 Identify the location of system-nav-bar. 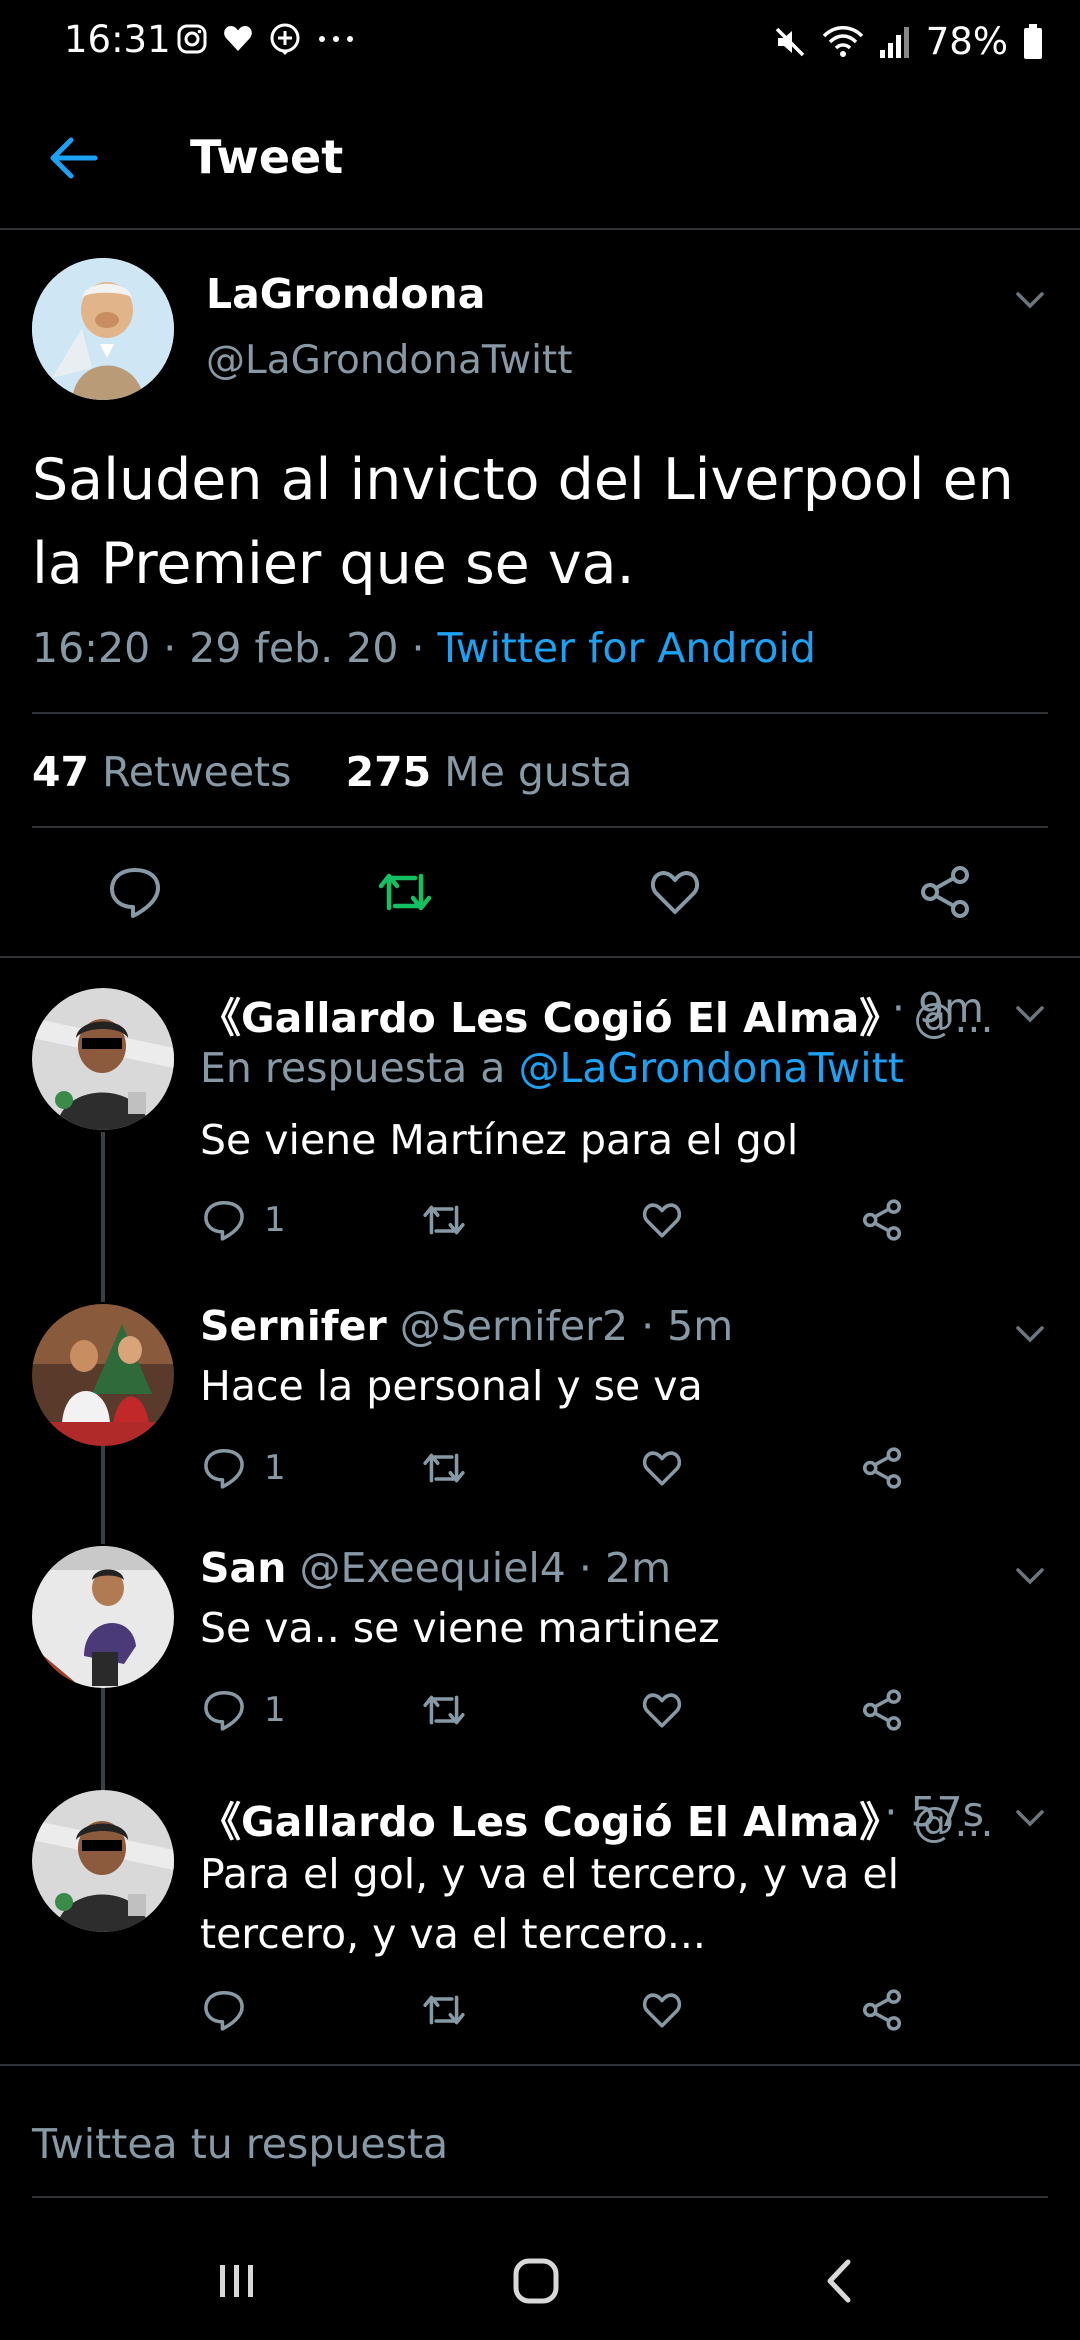
(540, 2280).